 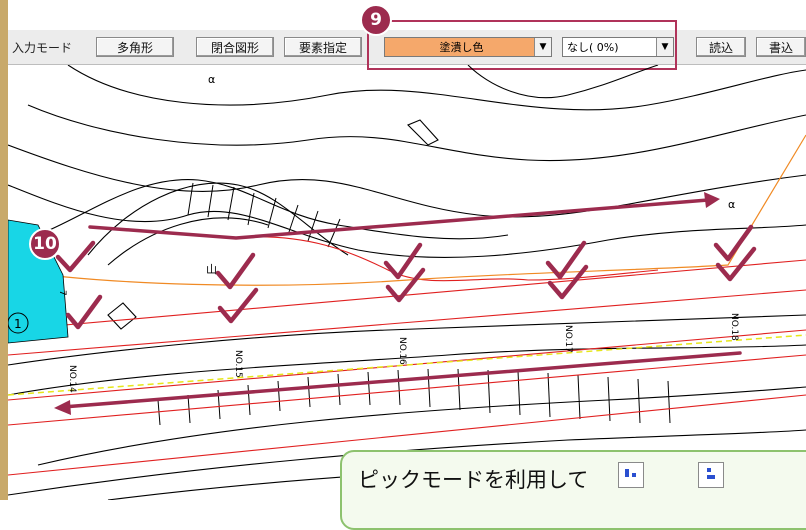 I want to click on step-9-badge: 9, so click(x=376, y=20).